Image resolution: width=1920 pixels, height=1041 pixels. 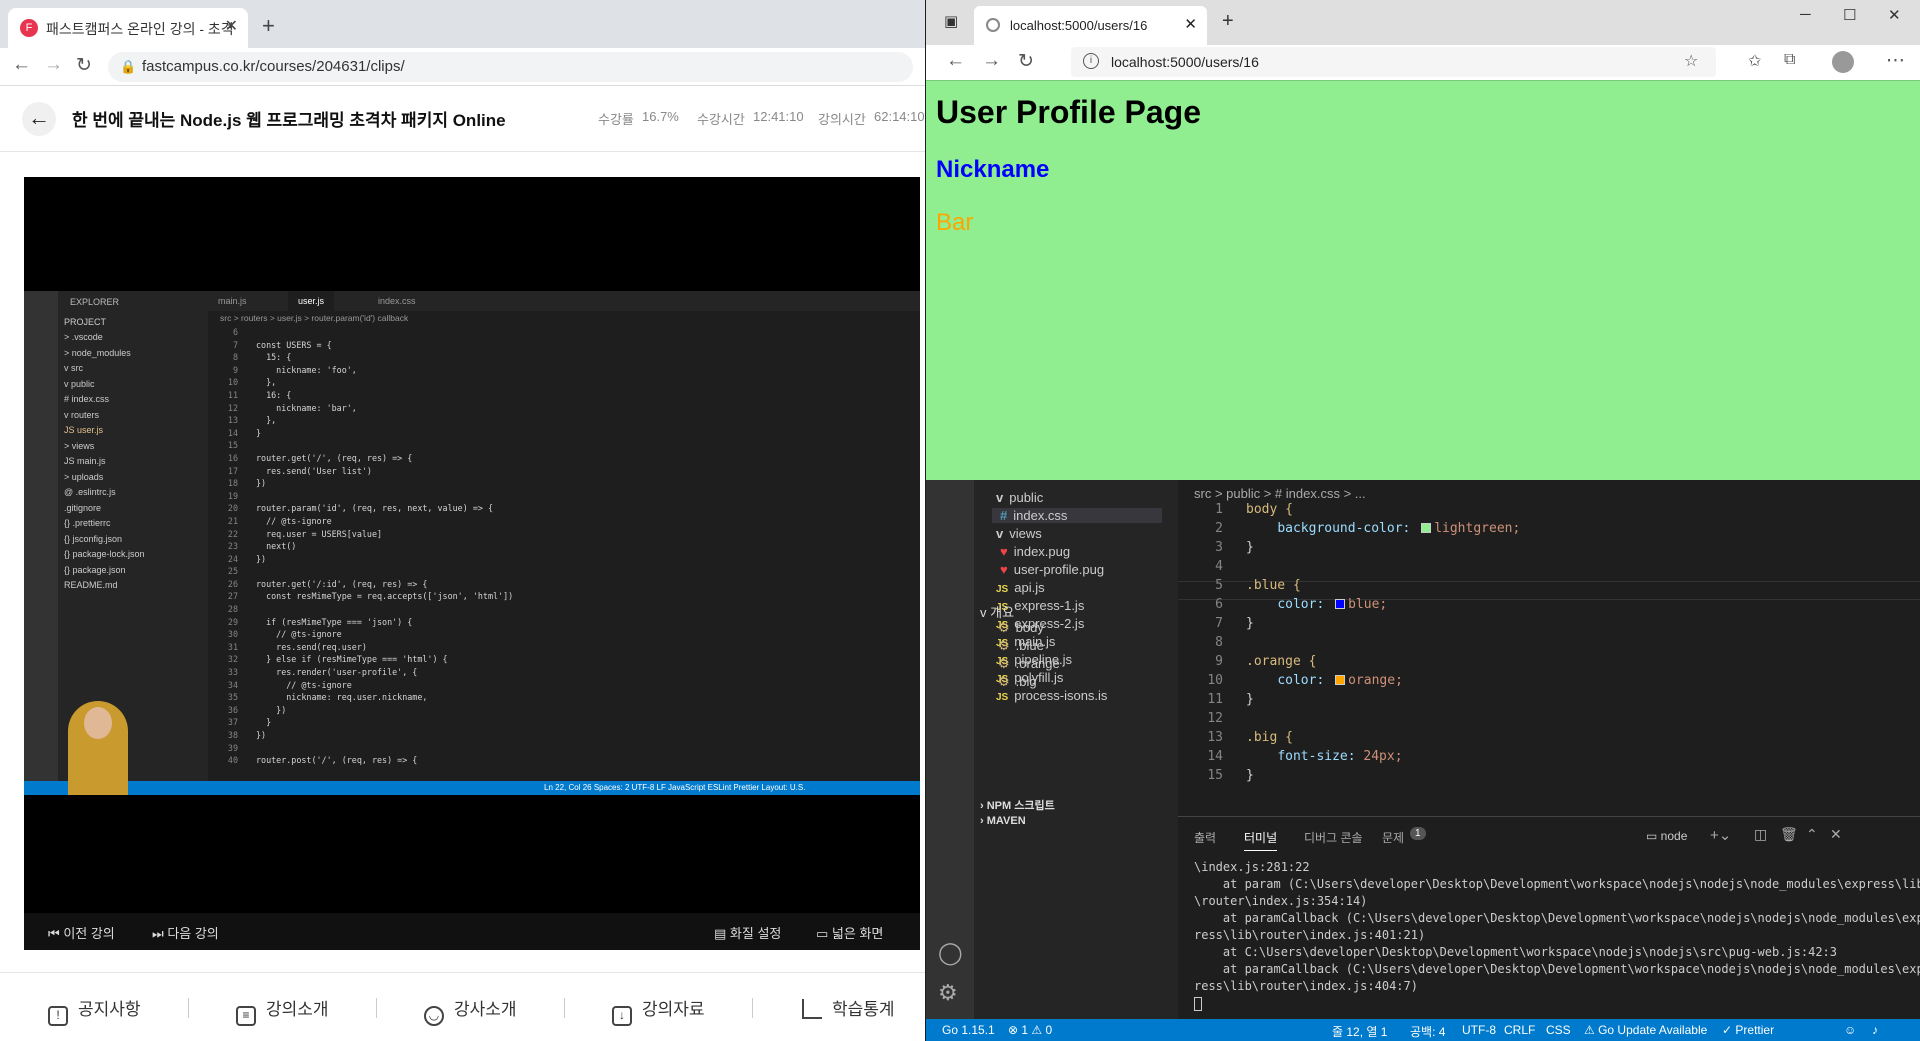 What do you see at coordinates (948, 993) in the screenshot?
I see `settings-gear-icon: ⚙` at bounding box center [948, 993].